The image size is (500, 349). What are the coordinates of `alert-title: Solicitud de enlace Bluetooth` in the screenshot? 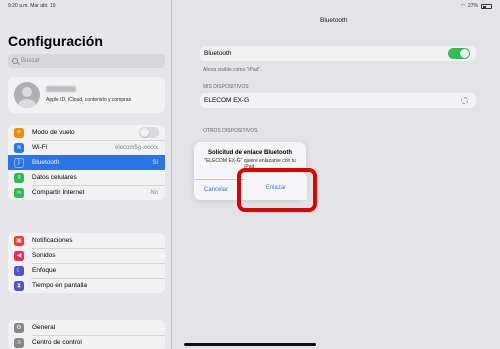 It's located at (249, 153).